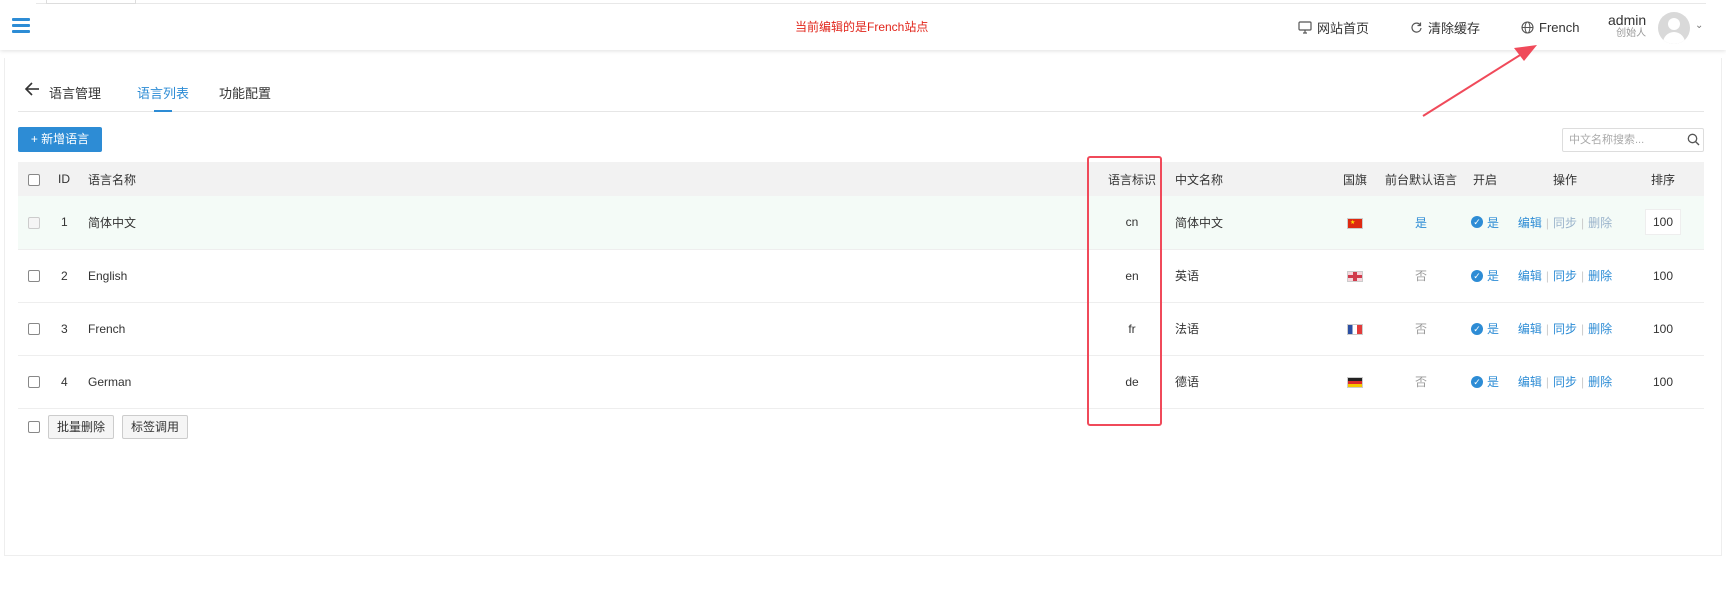 This screenshot has height=592, width=1726. What do you see at coordinates (1305, 27) in the screenshot?
I see `monitor-icon` at bounding box center [1305, 27].